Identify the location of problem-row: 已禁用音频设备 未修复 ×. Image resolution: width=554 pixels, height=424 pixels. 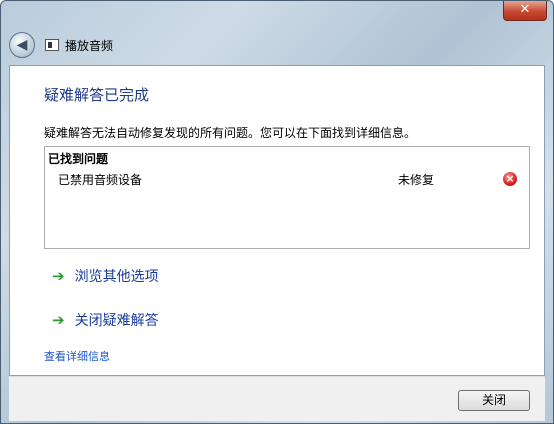
(287, 182).